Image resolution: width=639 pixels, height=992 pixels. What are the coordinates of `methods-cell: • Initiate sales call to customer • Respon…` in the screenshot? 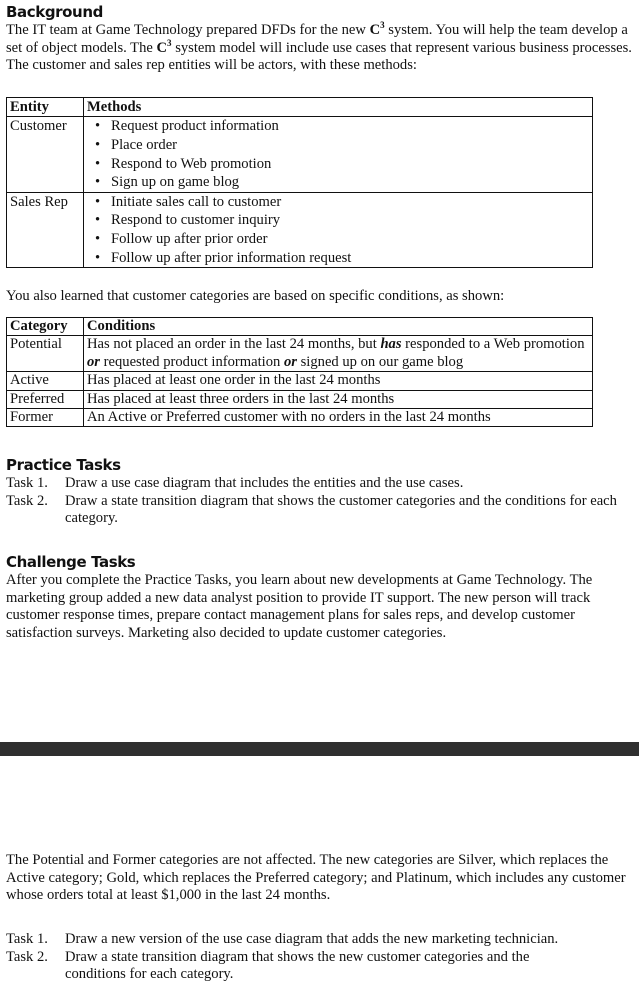 It's located at (338, 230).